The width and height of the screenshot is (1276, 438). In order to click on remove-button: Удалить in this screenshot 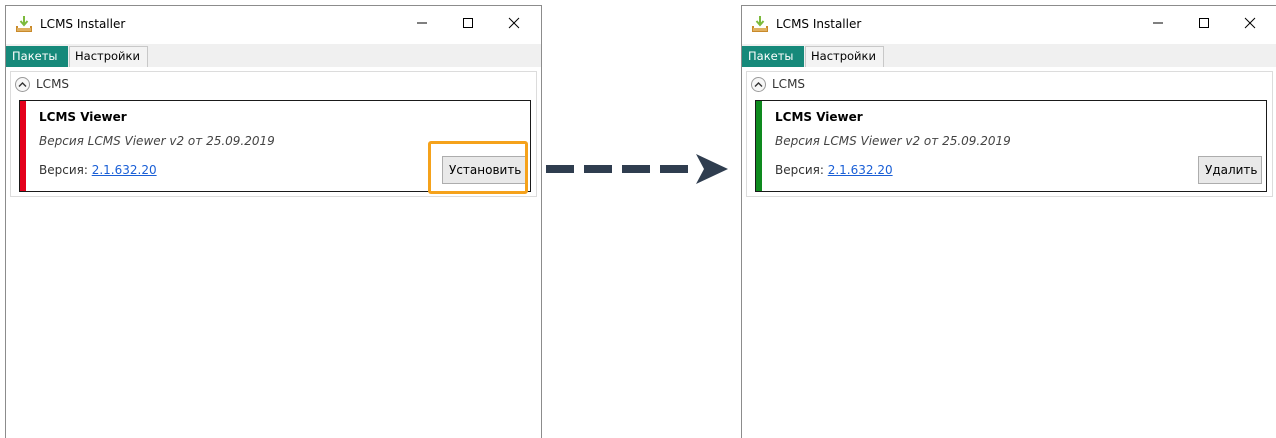, I will do `click(1230, 170)`.